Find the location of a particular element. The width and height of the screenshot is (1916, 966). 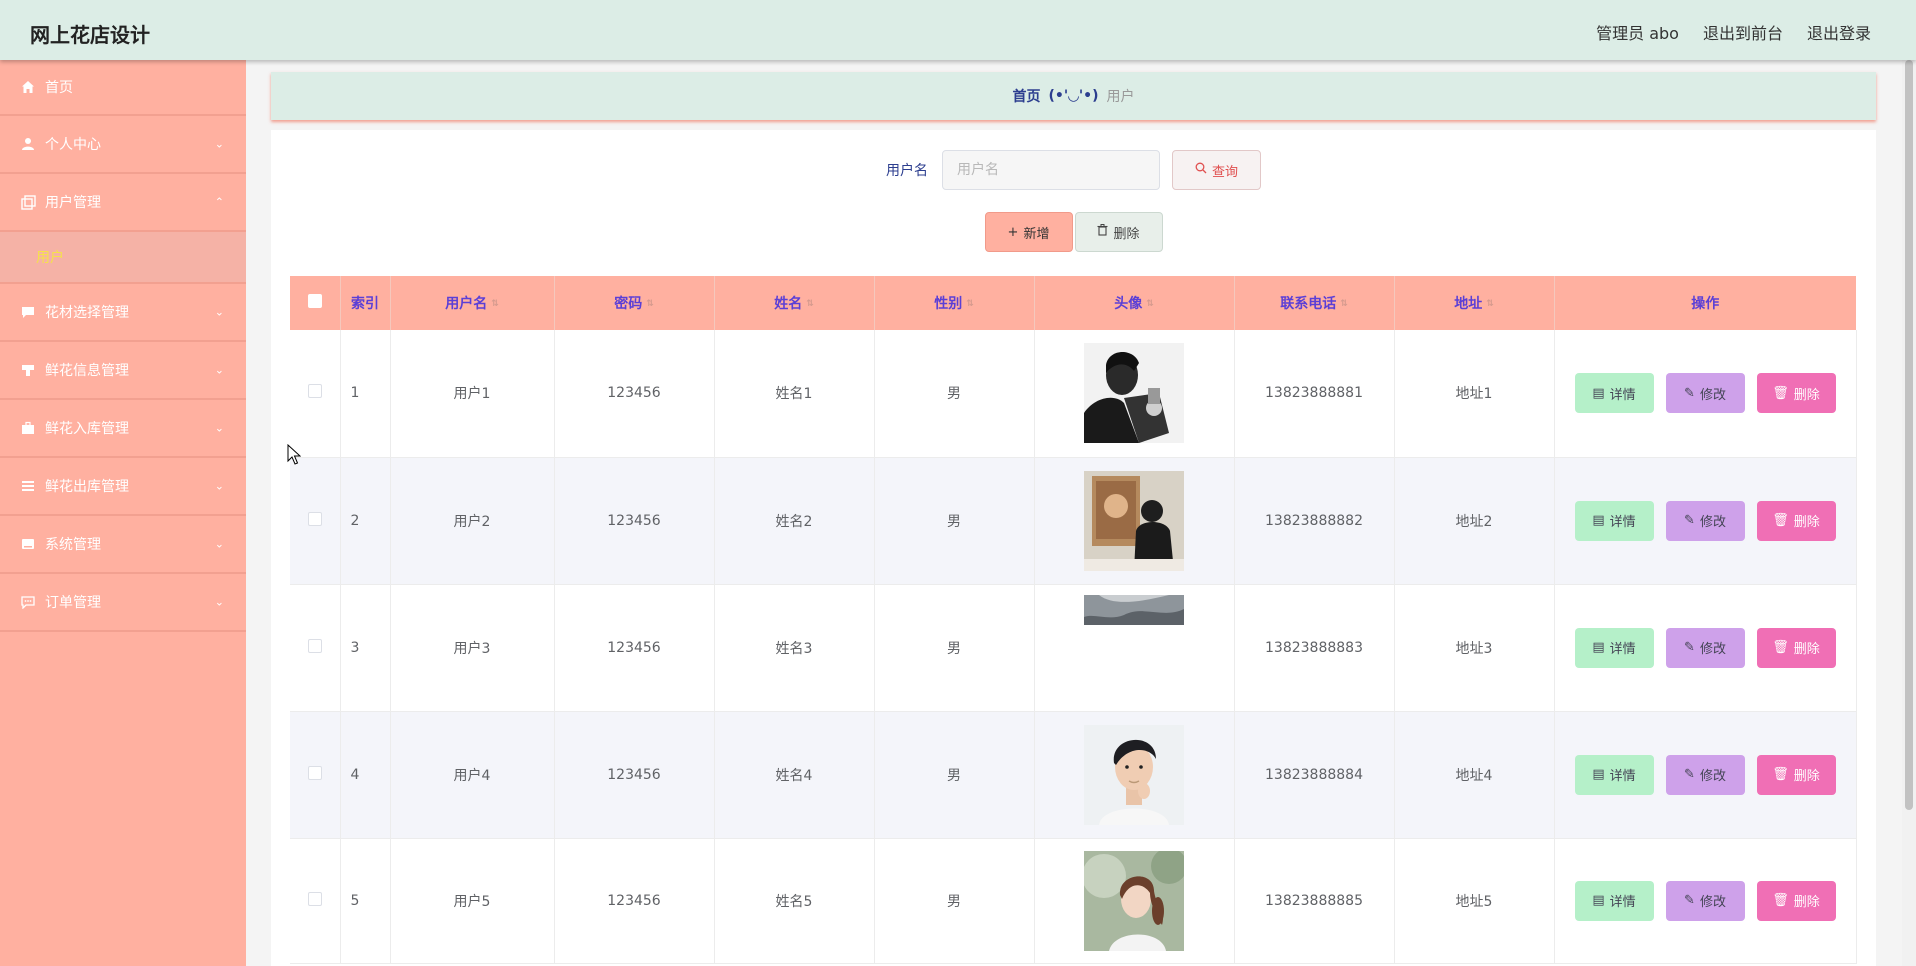

column-header-address: 地址 ⇅ is located at coordinates (1474, 303).